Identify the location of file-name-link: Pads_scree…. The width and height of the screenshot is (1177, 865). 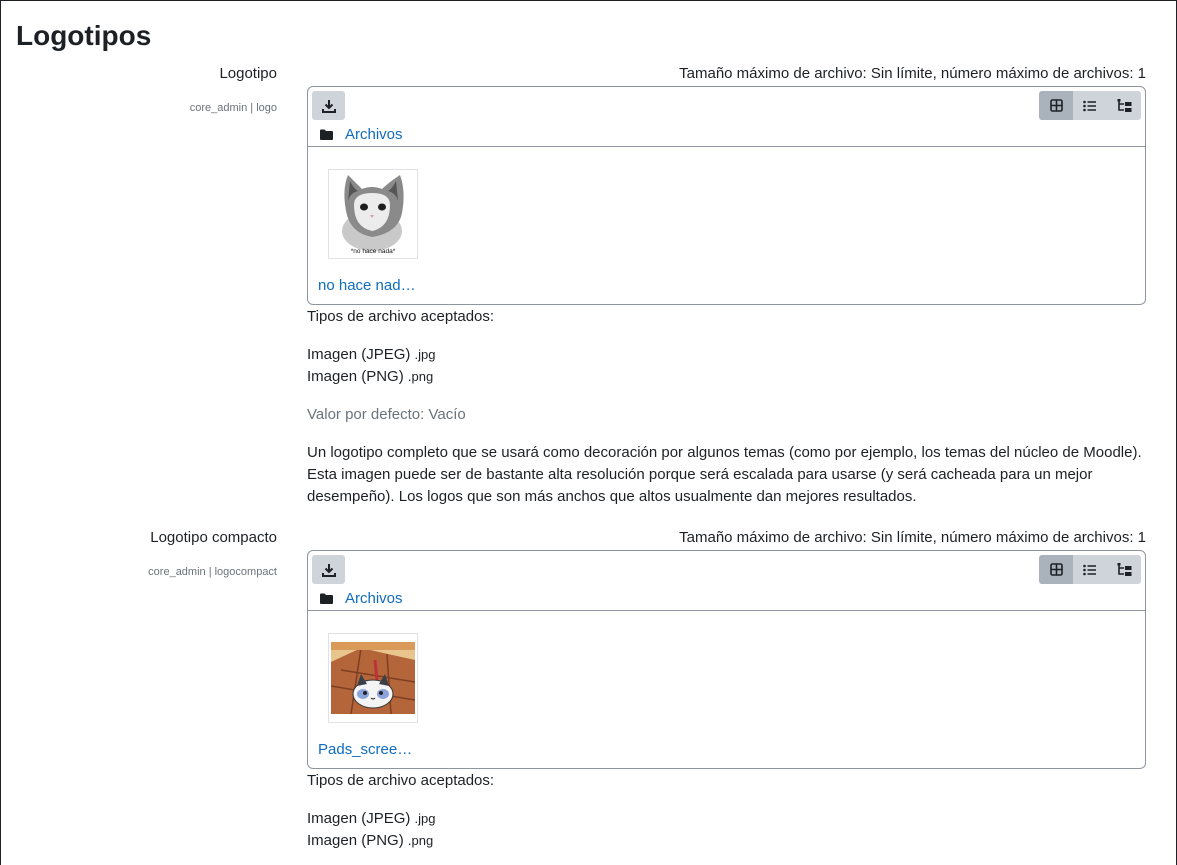
(365, 749).